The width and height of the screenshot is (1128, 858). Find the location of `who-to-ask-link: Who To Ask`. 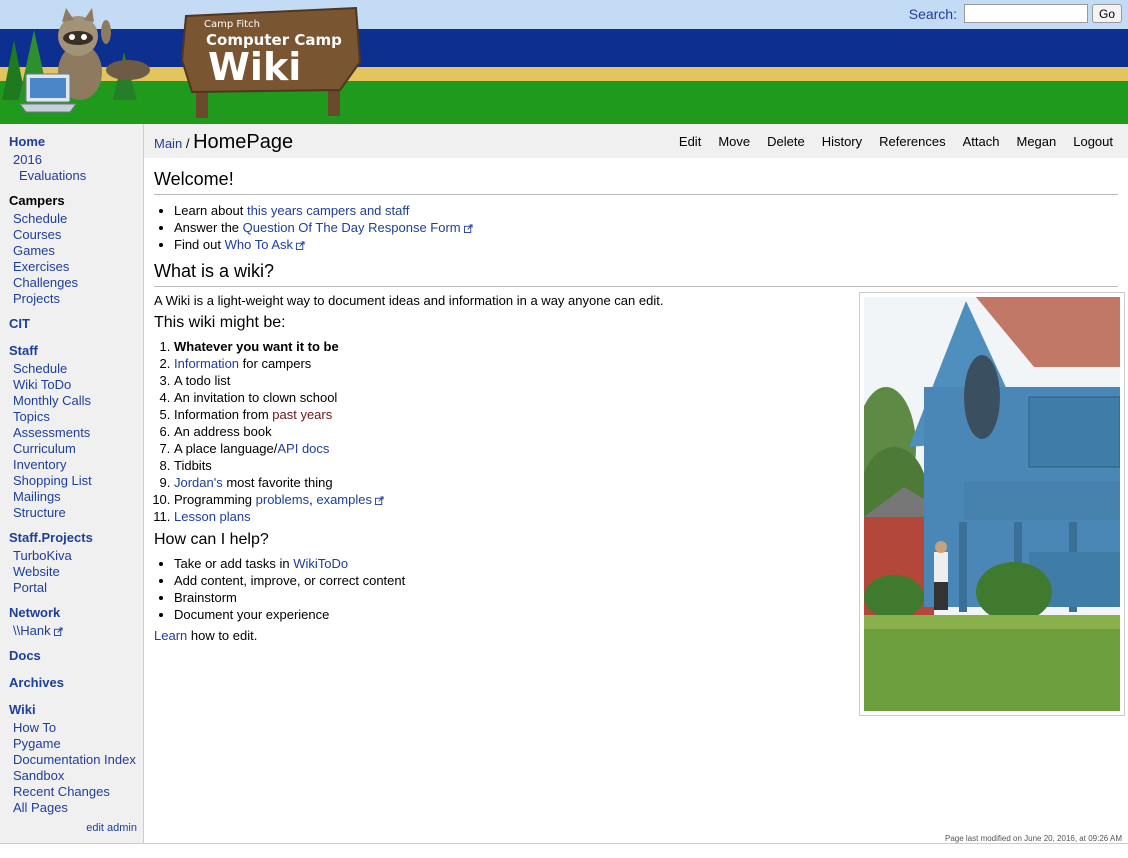

who-to-ask-link: Who To Ask is located at coordinates (265, 244).